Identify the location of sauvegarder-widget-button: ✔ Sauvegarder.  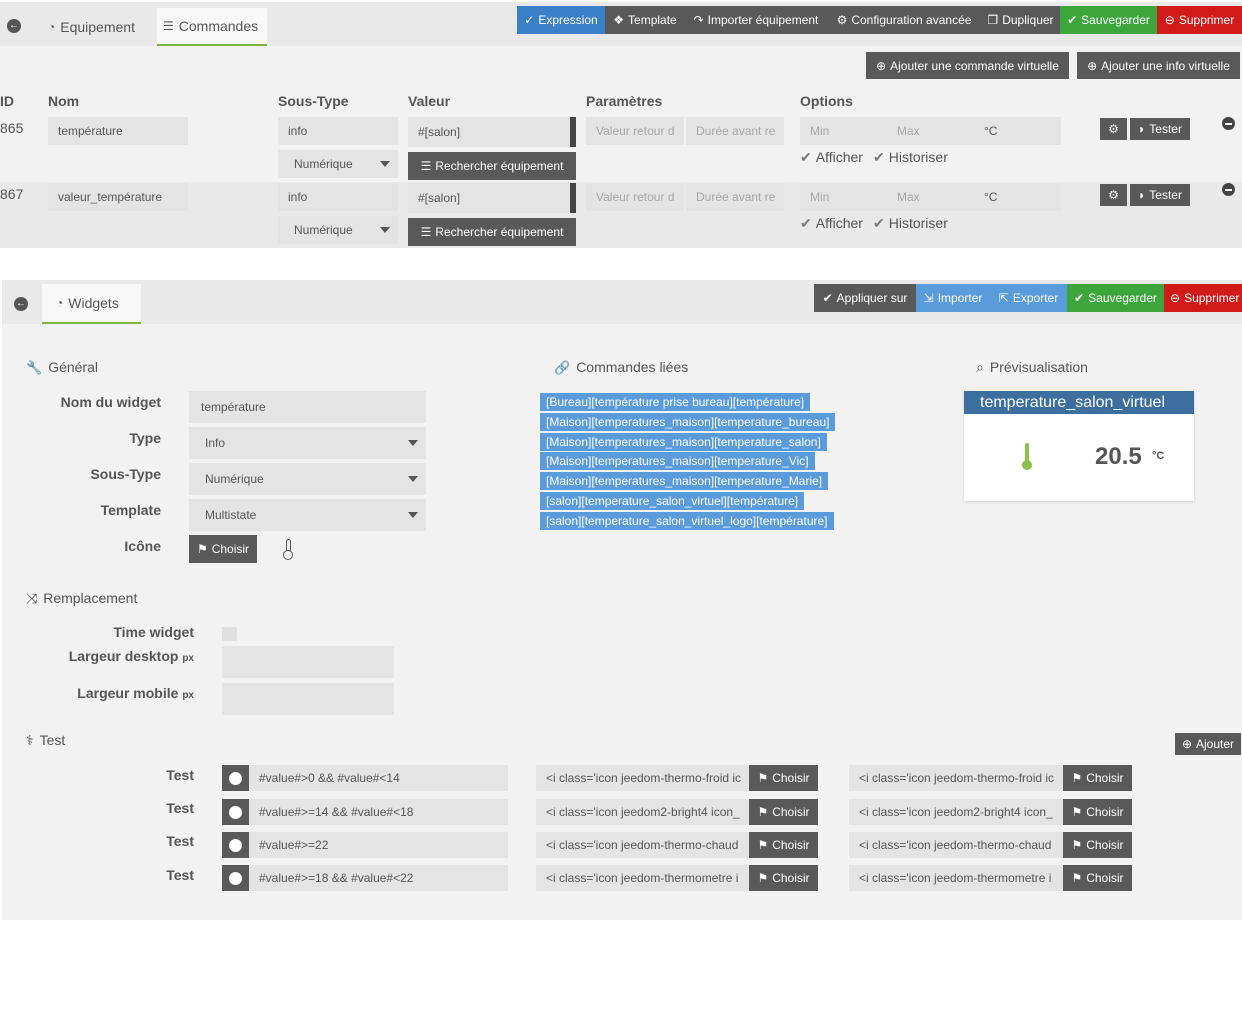
(1115, 298).